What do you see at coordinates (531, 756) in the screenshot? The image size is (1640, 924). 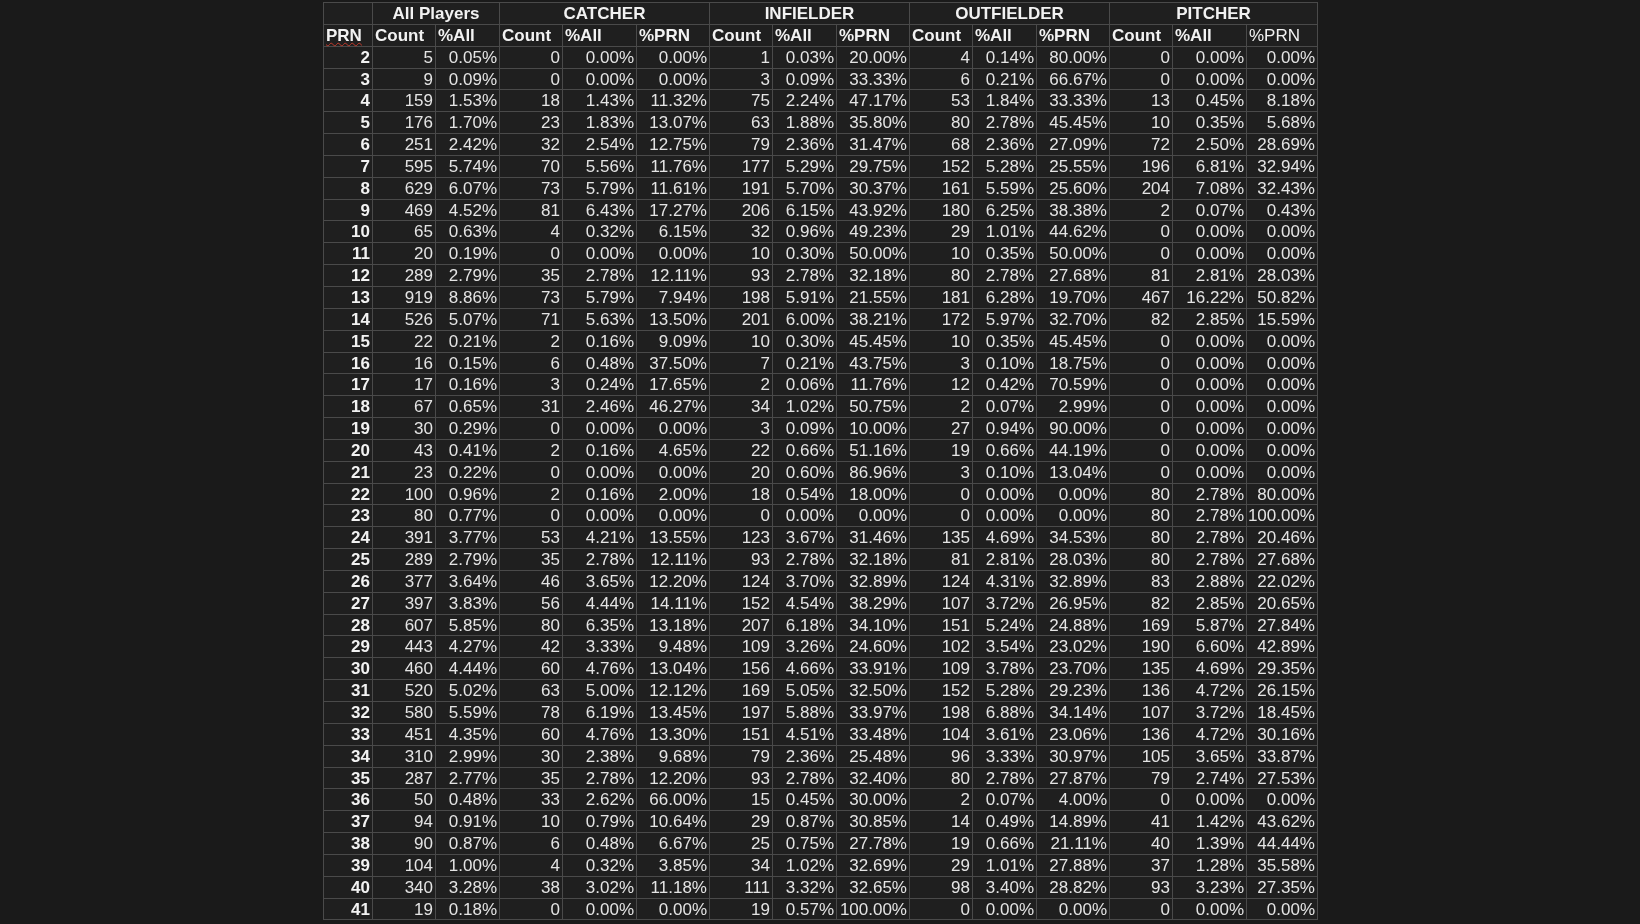 I see `table-cell: 30` at bounding box center [531, 756].